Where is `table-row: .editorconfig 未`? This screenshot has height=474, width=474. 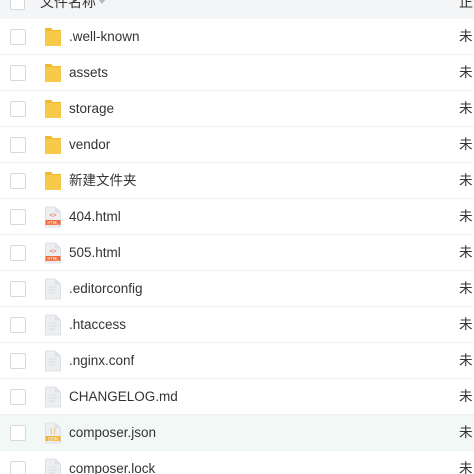 table-row: .editorconfig 未 is located at coordinates (237, 289).